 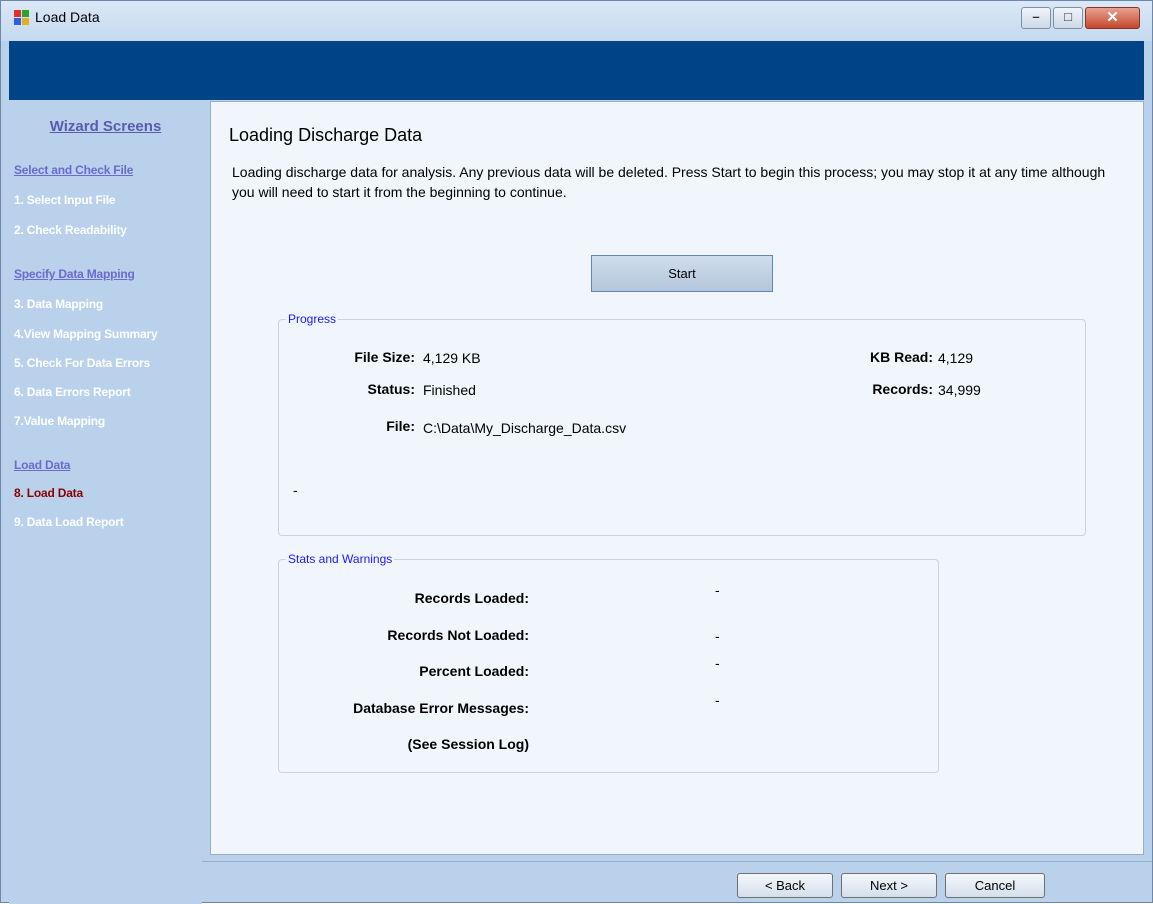 I want to click on next-button: Next >, so click(x=889, y=885).